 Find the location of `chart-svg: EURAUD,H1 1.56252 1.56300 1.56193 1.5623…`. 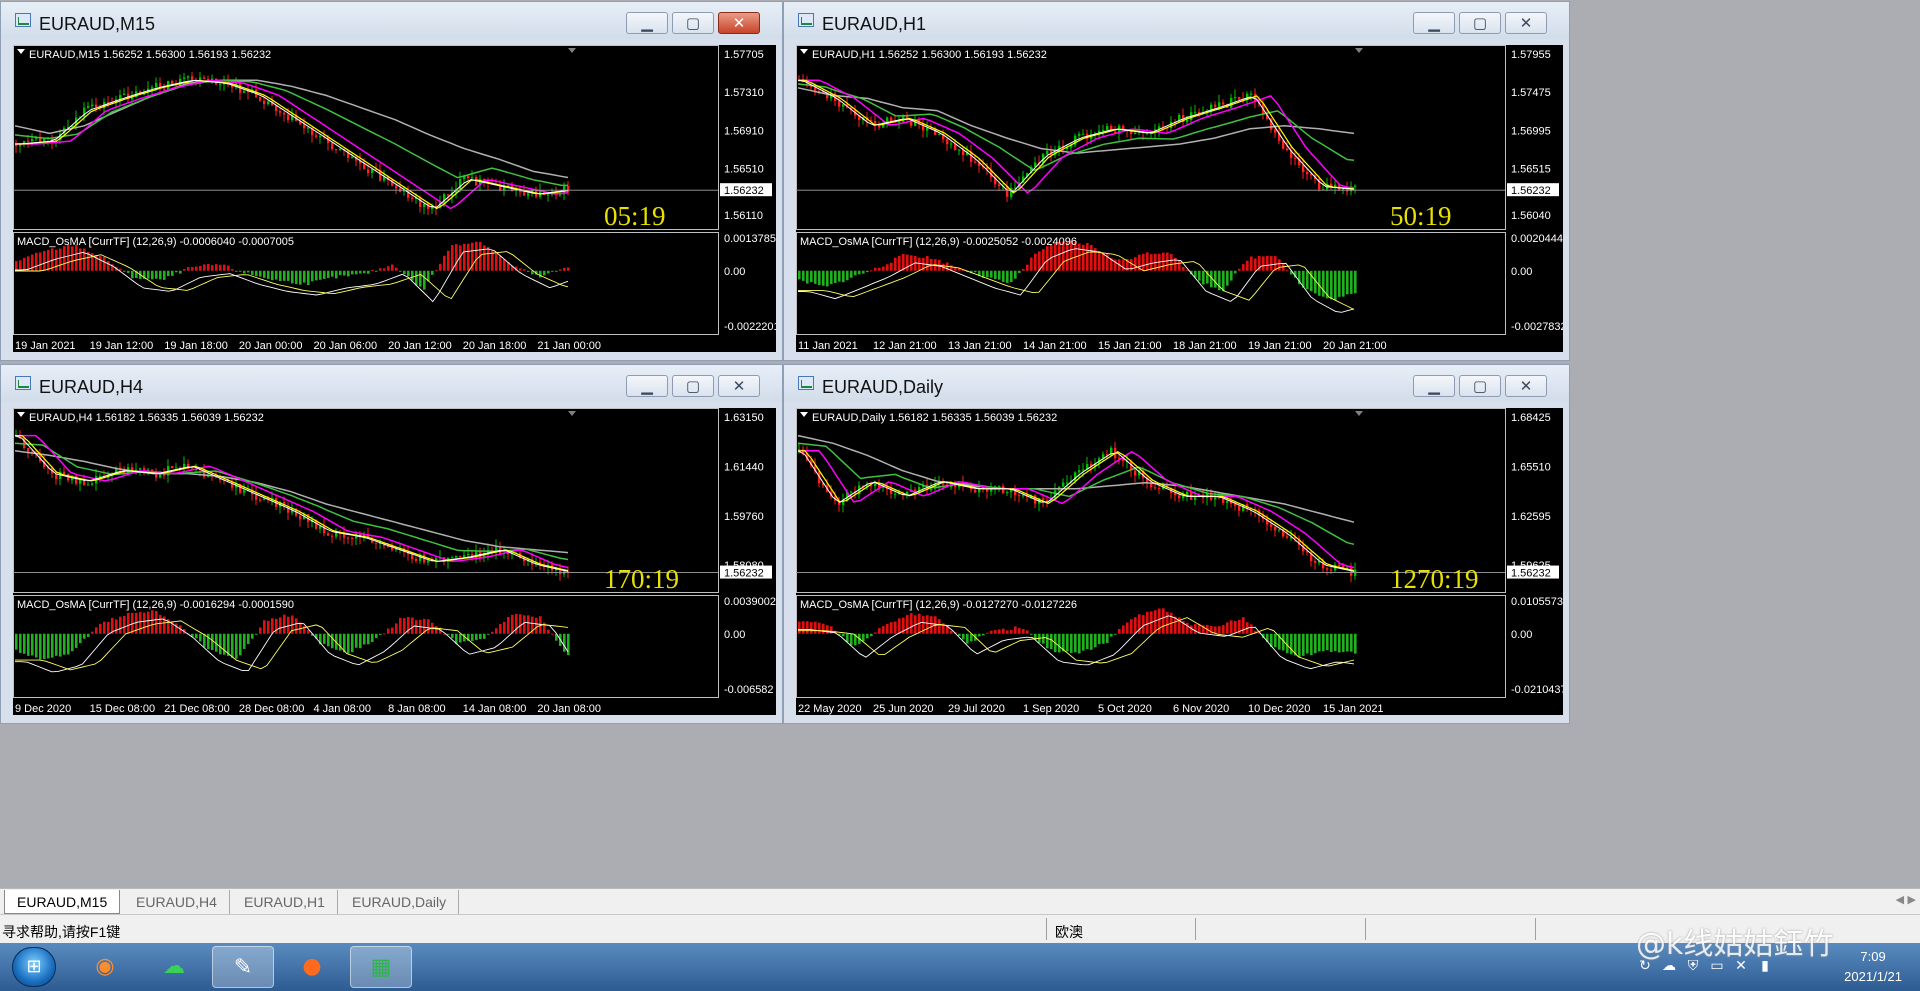

chart-svg: EURAUD,H1 1.56252 1.56300 1.56193 1.5623… is located at coordinates (1179, 198).